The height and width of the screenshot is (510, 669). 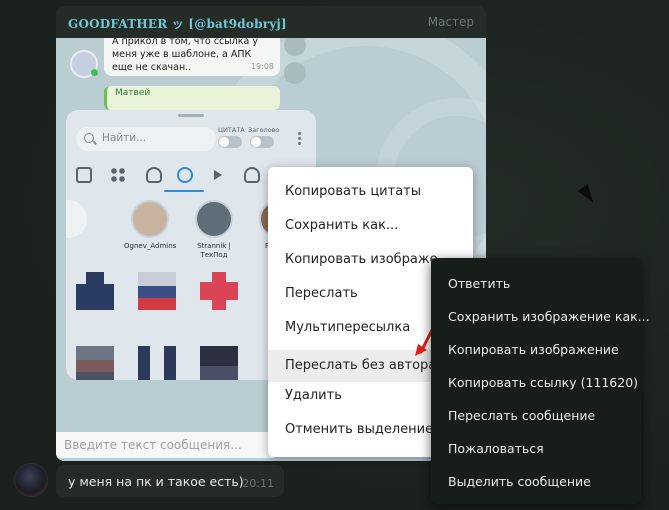 What do you see at coordinates (252, 175) in the screenshot?
I see `bot-icon` at bounding box center [252, 175].